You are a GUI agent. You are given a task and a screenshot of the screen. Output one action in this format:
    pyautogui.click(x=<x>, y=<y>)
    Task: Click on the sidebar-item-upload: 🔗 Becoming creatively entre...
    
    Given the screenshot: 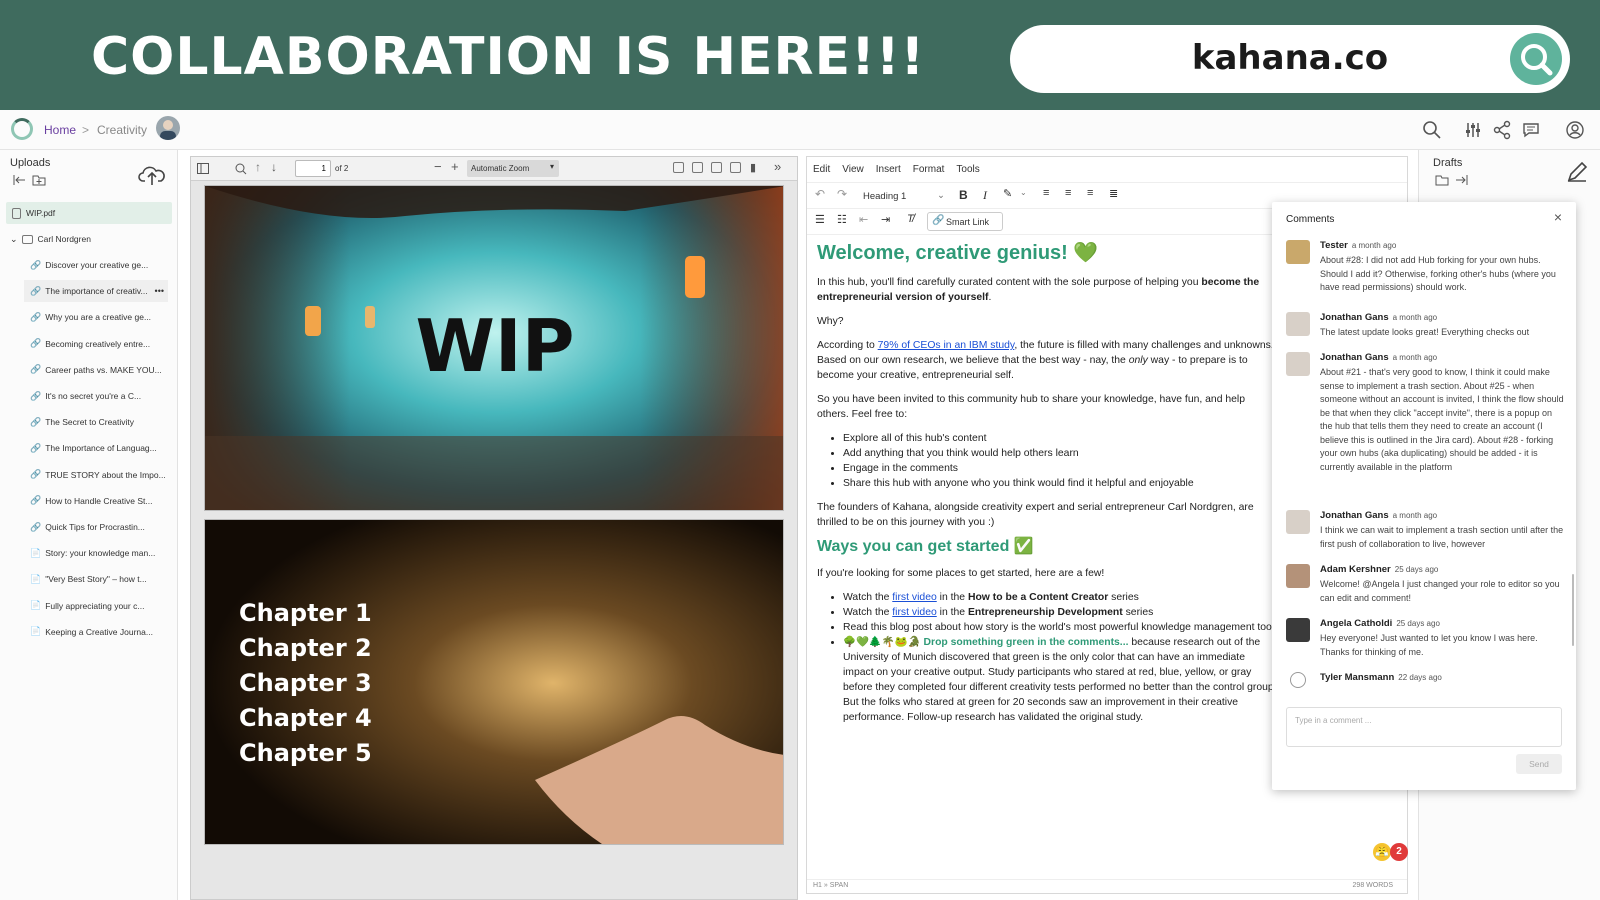 What is the action you would take?
    pyautogui.click(x=96, y=344)
    